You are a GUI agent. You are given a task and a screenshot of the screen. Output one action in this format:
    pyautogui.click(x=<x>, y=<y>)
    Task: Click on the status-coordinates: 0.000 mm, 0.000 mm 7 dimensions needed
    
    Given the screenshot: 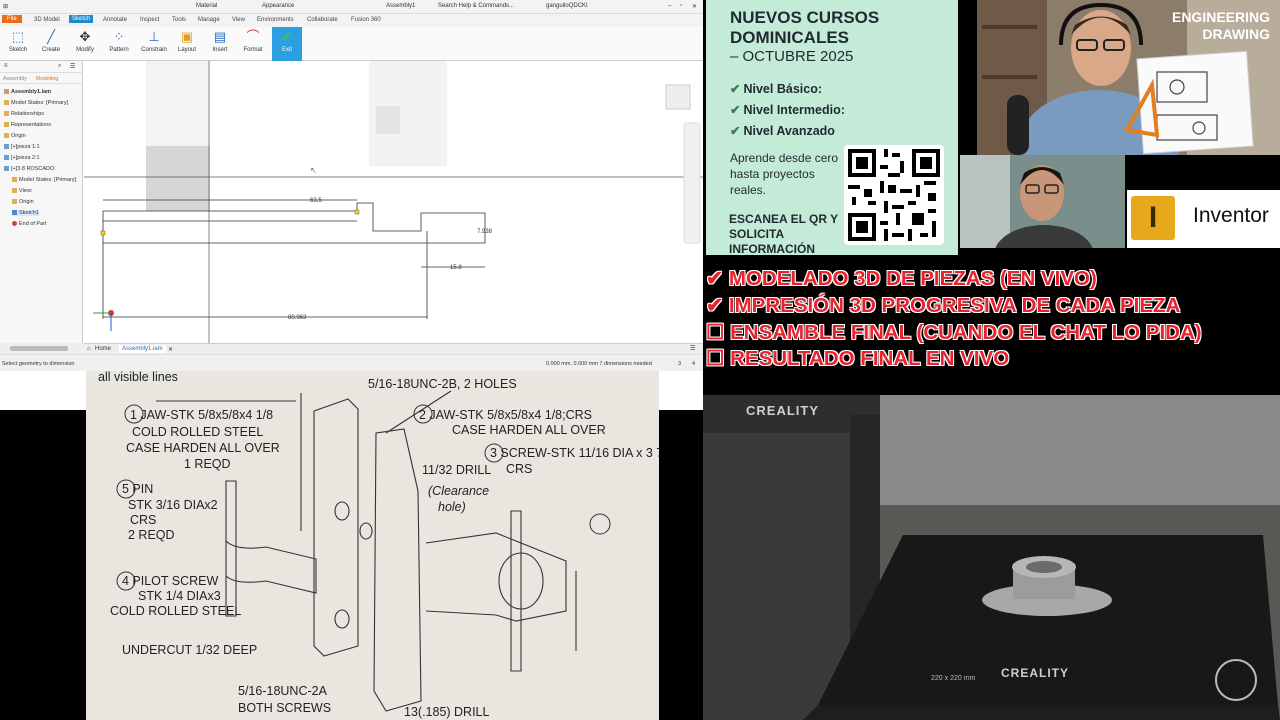 What is the action you would take?
    pyautogui.click(x=599, y=364)
    